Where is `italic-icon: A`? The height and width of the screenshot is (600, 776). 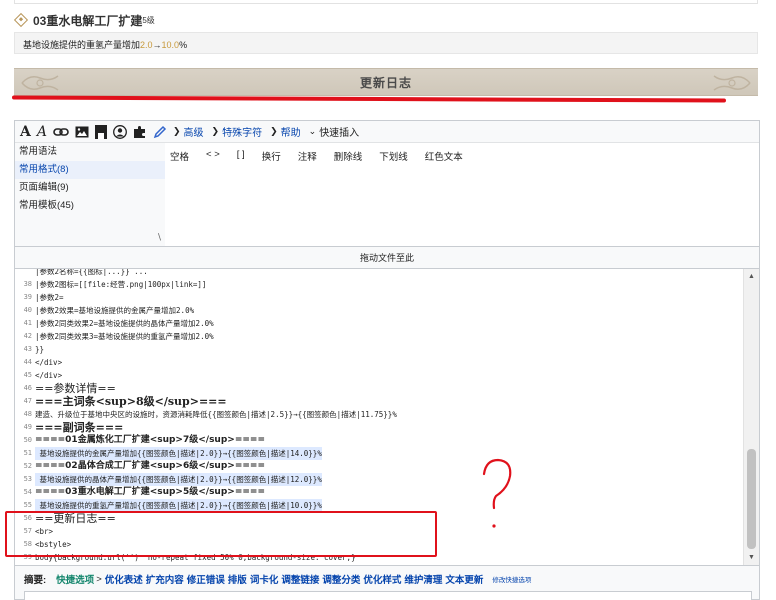 italic-icon: A is located at coordinates (42, 132).